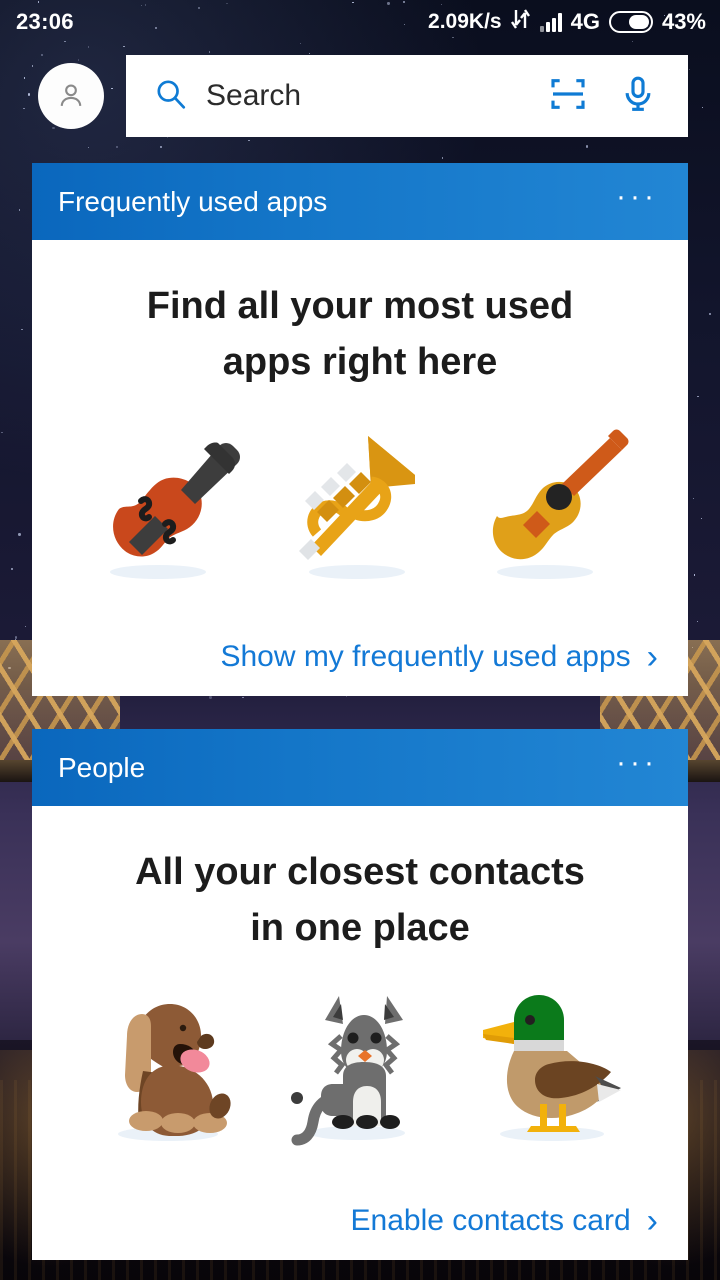  I want to click on microphone-icon, so click(638, 96).